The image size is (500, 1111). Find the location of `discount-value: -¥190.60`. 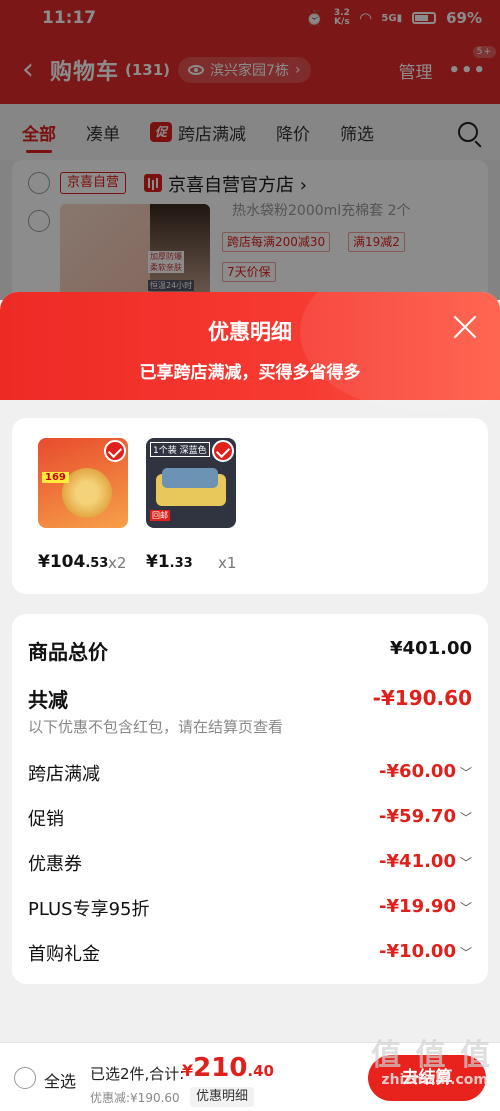

discount-value: -¥190.60 is located at coordinates (422, 698).